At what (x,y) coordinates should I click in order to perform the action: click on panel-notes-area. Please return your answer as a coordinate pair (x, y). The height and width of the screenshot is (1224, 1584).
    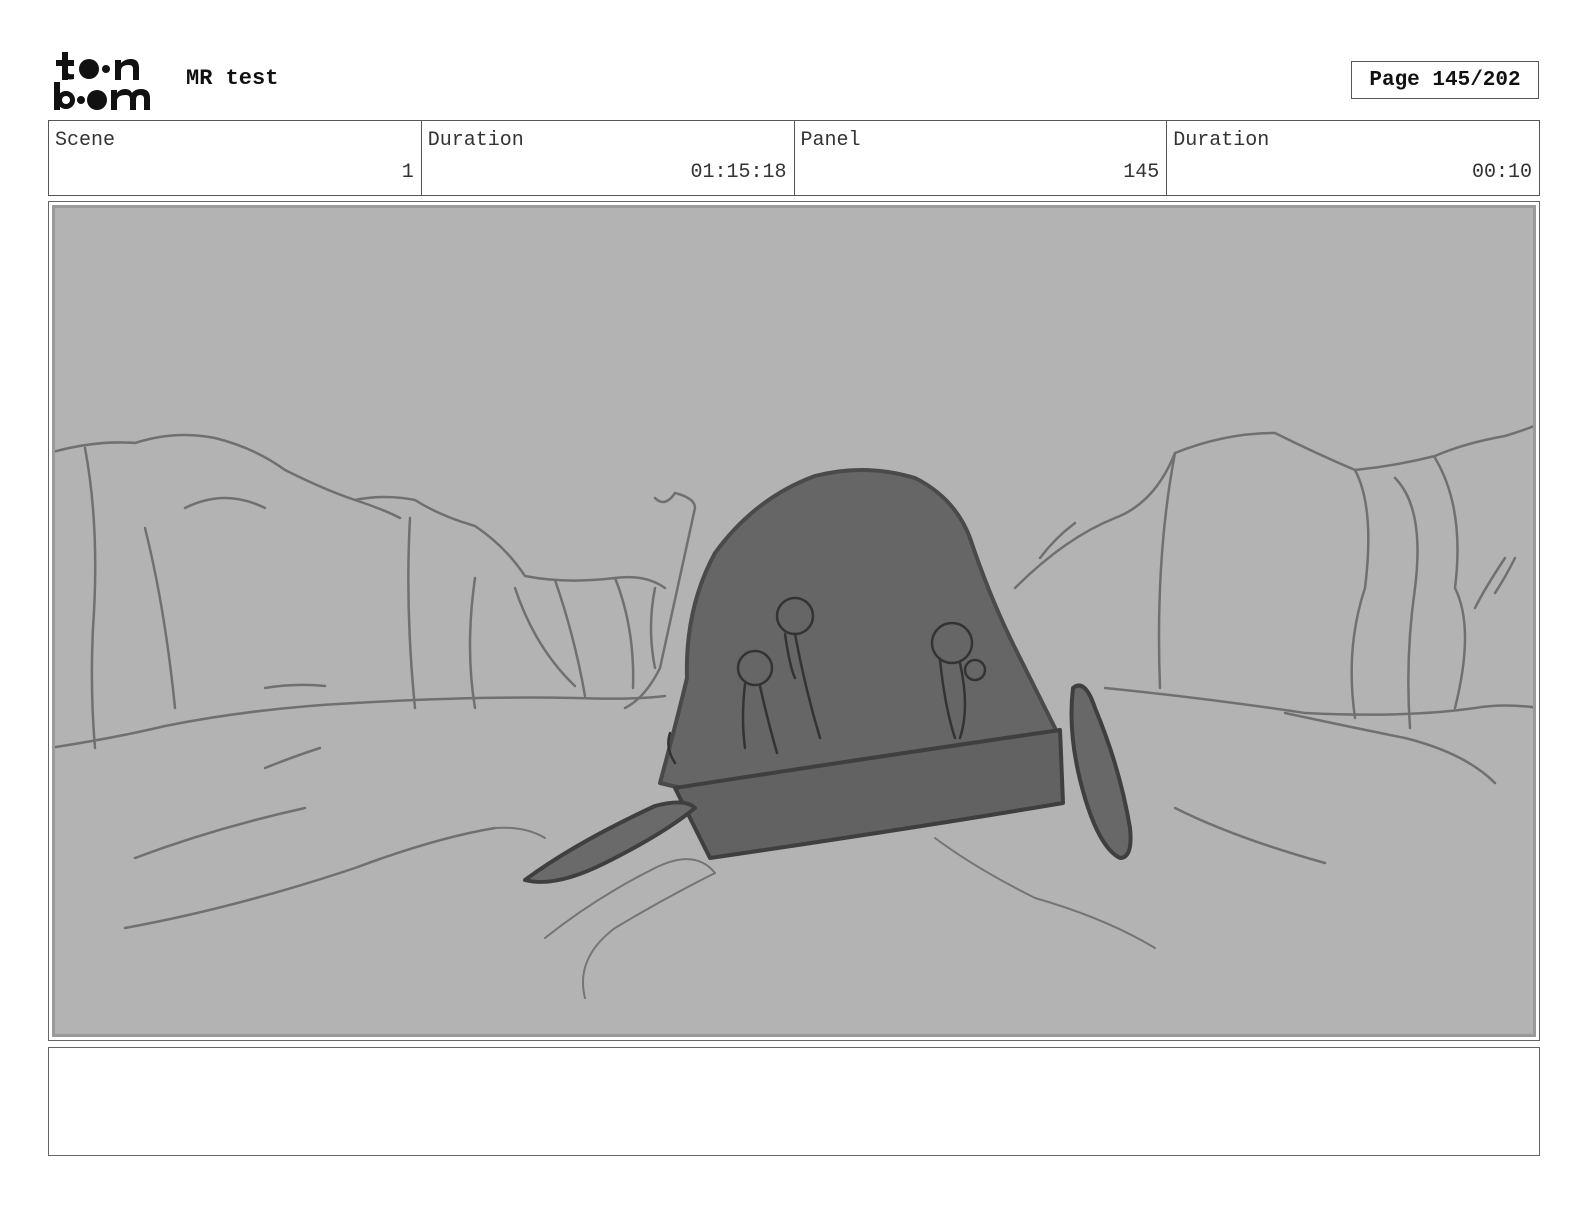
    Looking at the image, I should click on (794, 1101).